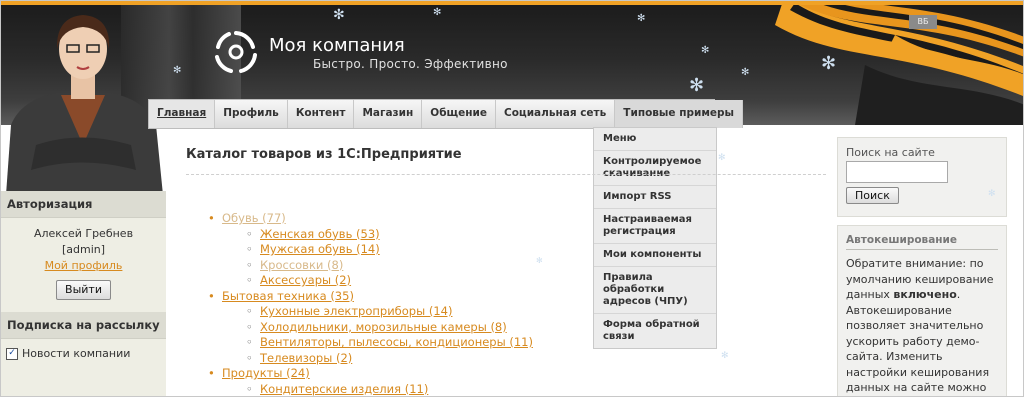  I want to click on catalog-subcategory: Холодильники, морозильные камеры (8), so click(370, 328).